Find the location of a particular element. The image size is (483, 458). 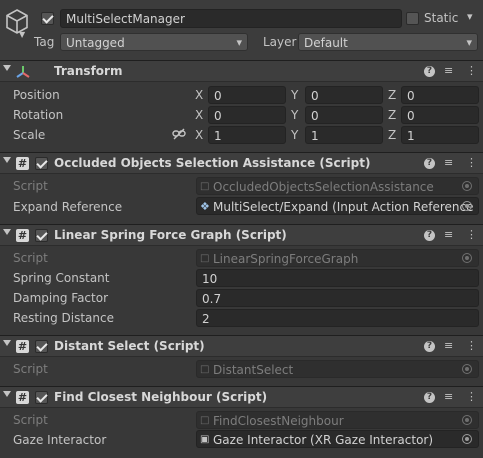

position-z-field: 0 is located at coordinates (440, 95).